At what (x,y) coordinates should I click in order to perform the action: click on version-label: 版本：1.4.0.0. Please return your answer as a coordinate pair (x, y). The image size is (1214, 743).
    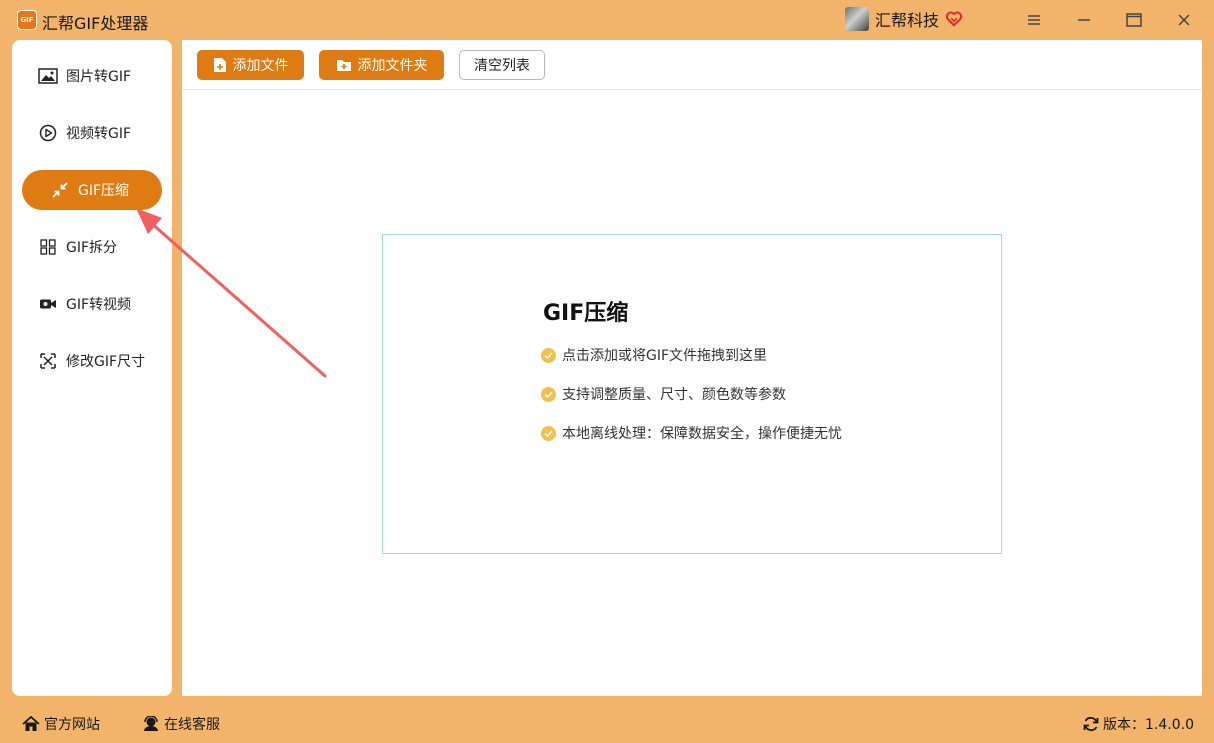
    Looking at the image, I should click on (1148, 725).